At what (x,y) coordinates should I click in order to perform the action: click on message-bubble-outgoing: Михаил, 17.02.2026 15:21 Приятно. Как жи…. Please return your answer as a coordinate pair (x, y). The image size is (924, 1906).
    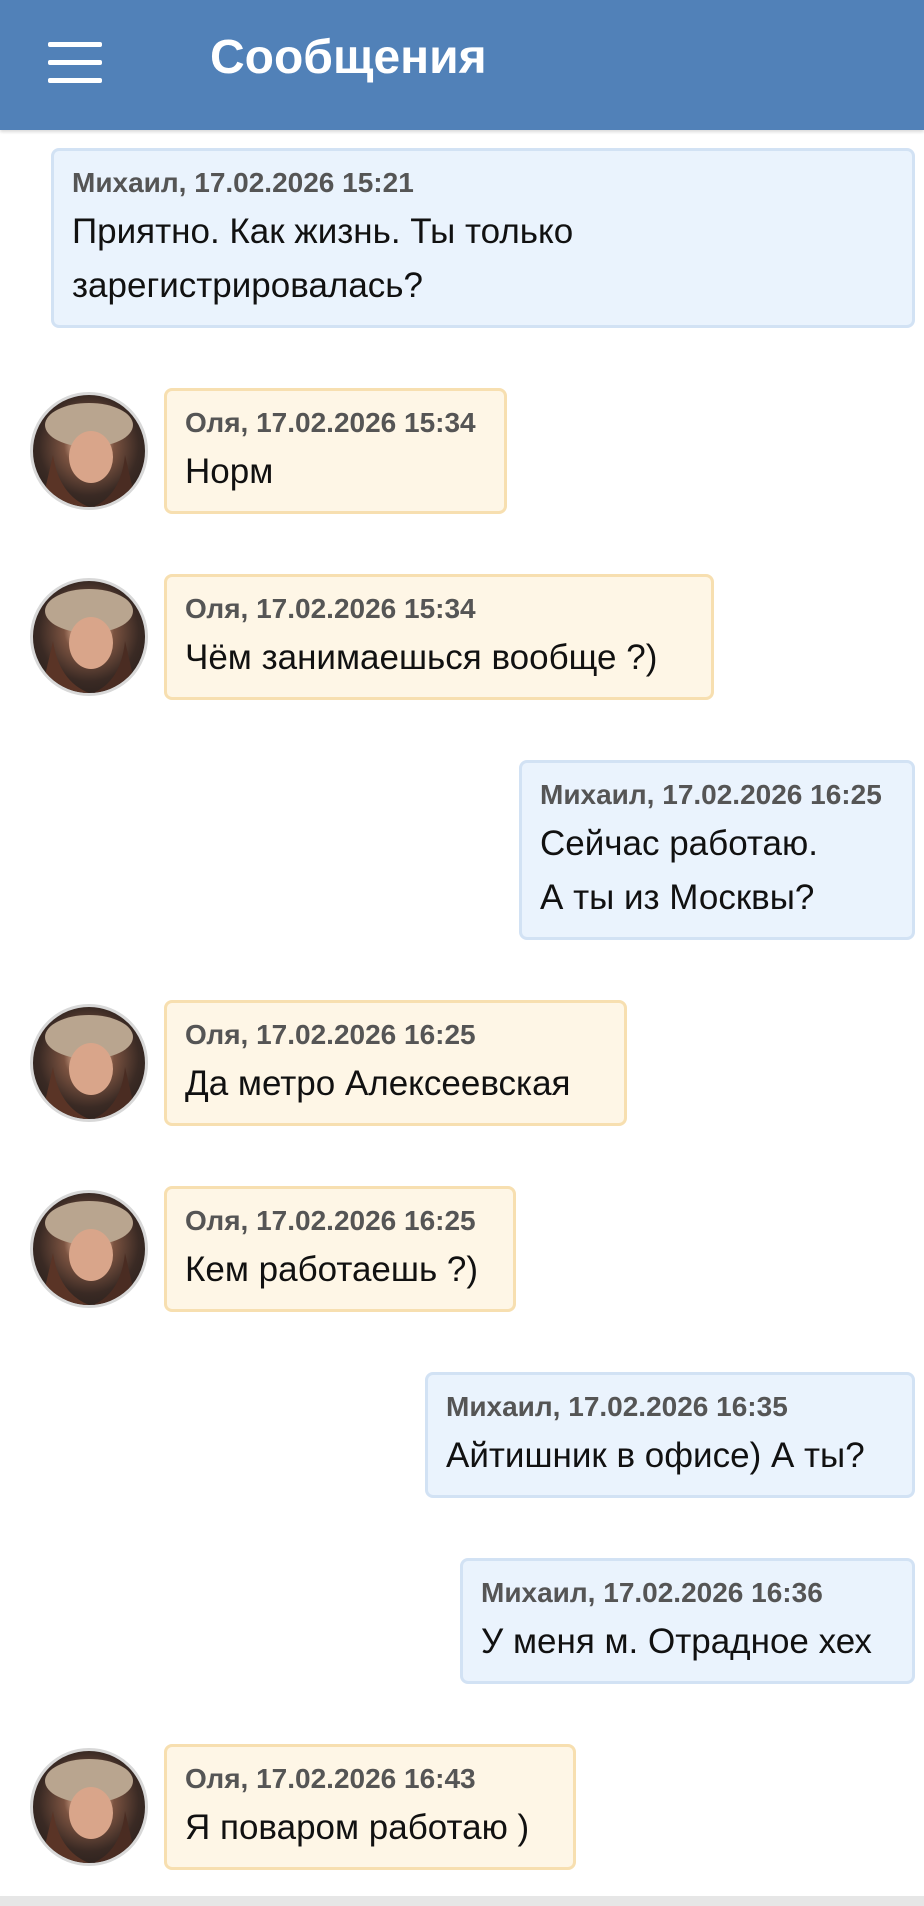
    Looking at the image, I should click on (483, 238).